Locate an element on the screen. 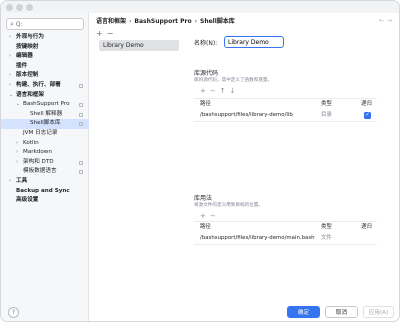 This screenshot has width=400, height=322. sidebar-item-label: 工具 is located at coordinates (22, 180).